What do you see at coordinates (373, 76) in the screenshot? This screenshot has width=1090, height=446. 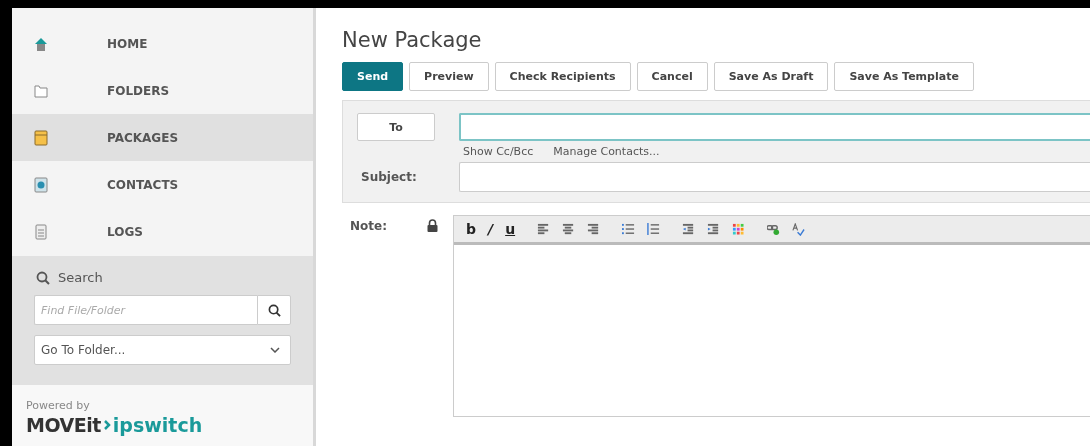 I see `action-button: Send` at bounding box center [373, 76].